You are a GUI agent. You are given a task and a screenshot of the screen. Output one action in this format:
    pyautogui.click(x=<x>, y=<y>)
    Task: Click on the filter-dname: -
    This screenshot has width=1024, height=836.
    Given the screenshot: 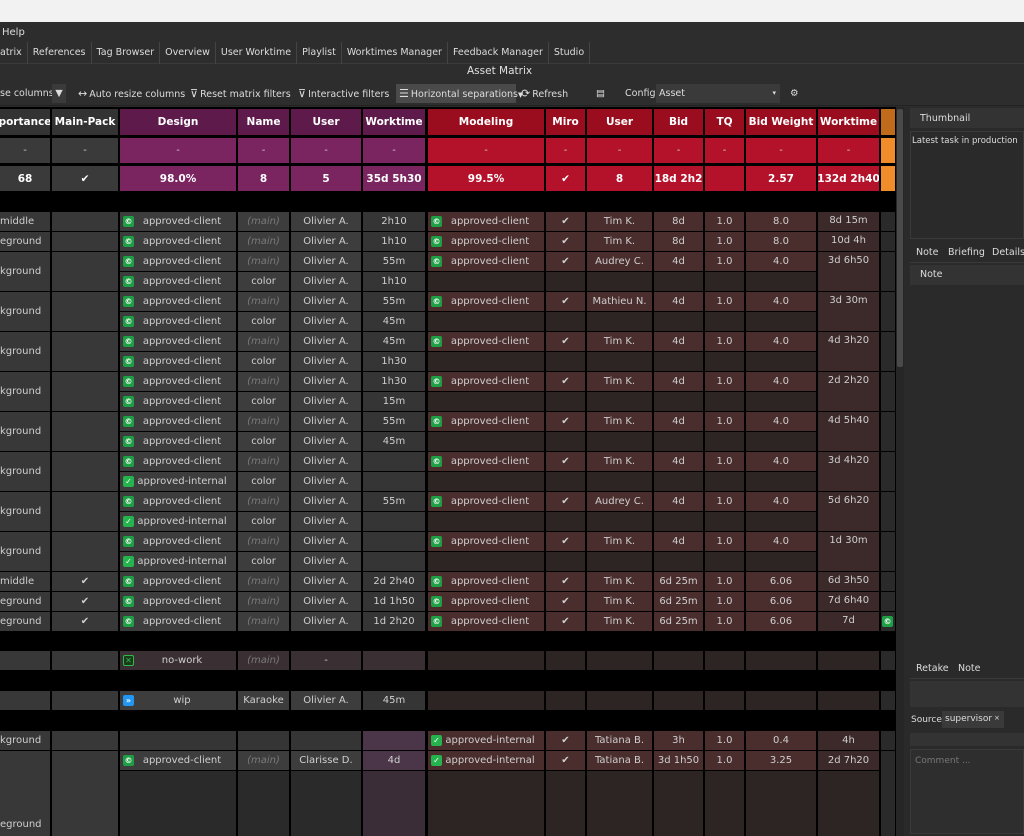 What is the action you would take?
    pyautogui.click(x=263, y=150)
    